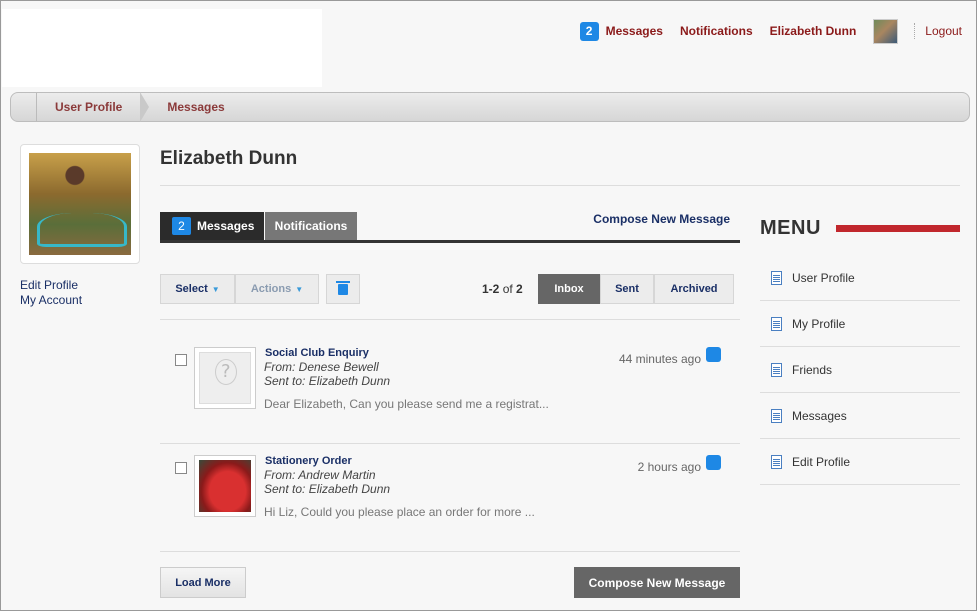 This screenshot has width=977, height=611. I want to click on tab-notifications-label: Notifications, so click(311, 226).